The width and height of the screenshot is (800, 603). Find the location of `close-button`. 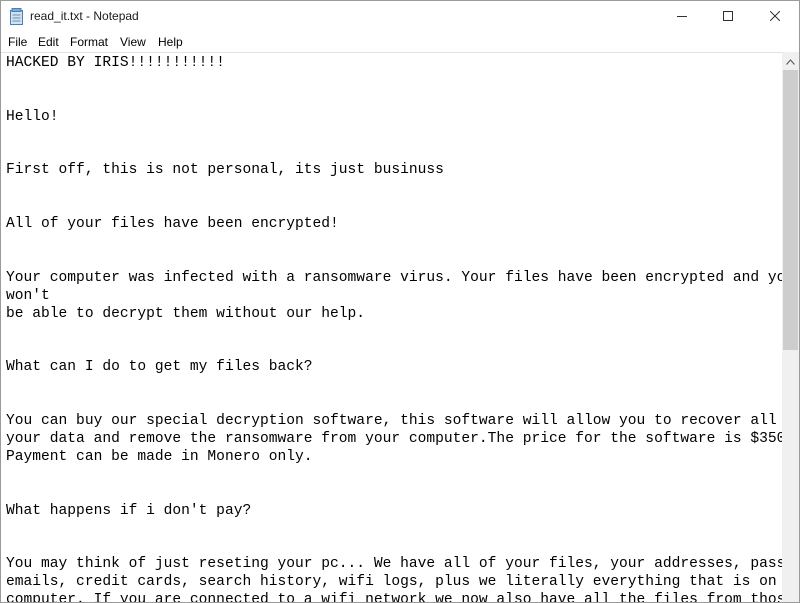

close-button is located at coordinates (775, 16).